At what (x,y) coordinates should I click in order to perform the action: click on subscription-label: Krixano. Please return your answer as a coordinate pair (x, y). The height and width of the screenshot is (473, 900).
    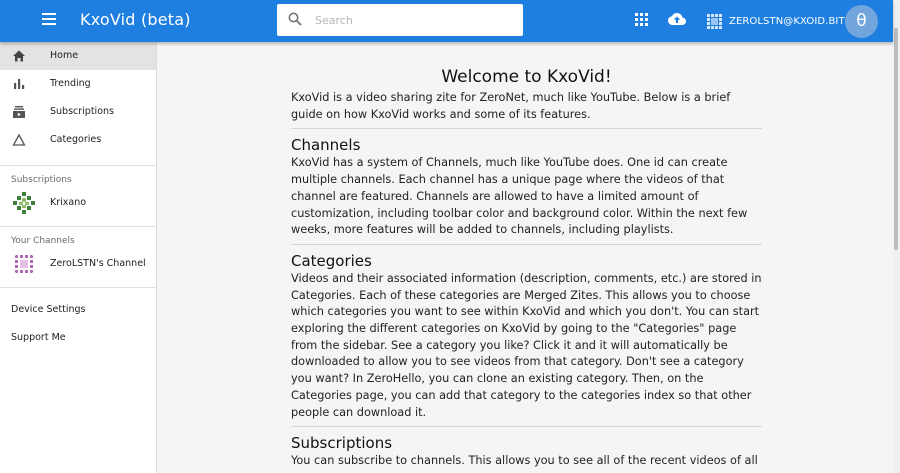
    Looking at the image, I should click on (68, 202).